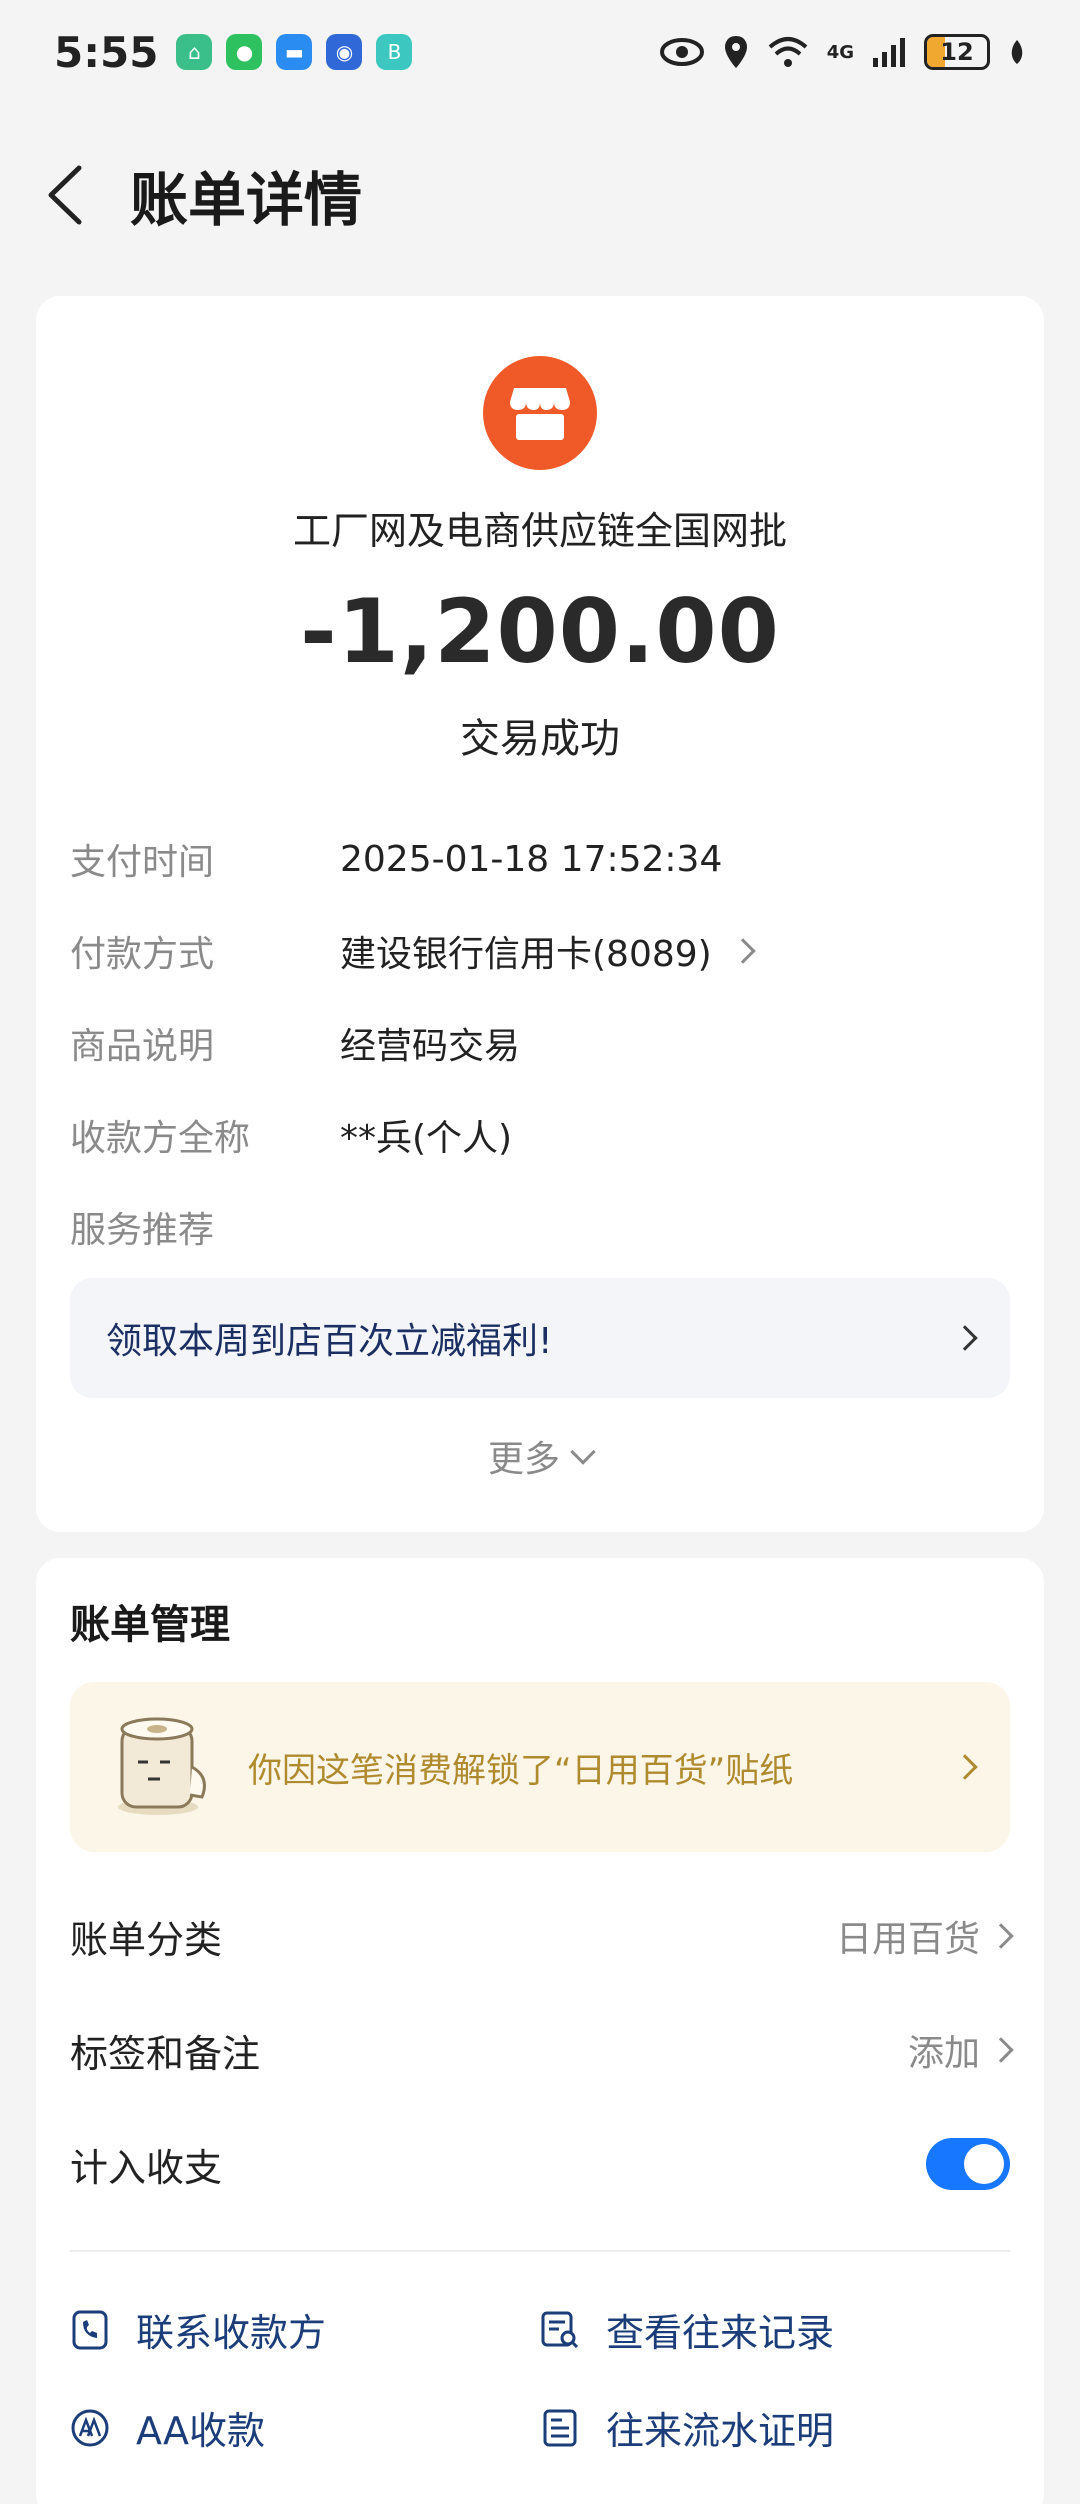 The image size is (1080, 2504). What do you see at coordinates (540, 413) in the screenshot?
I see `store-icon` at bounding box center [540, 413].